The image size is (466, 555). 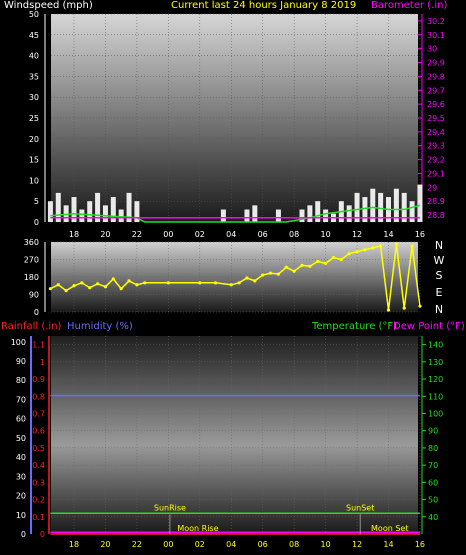 What do you see at coordinates (170, 507) in the screenshot?
I see `sunrise-label: SunRise` at bounding box center [170, 507].